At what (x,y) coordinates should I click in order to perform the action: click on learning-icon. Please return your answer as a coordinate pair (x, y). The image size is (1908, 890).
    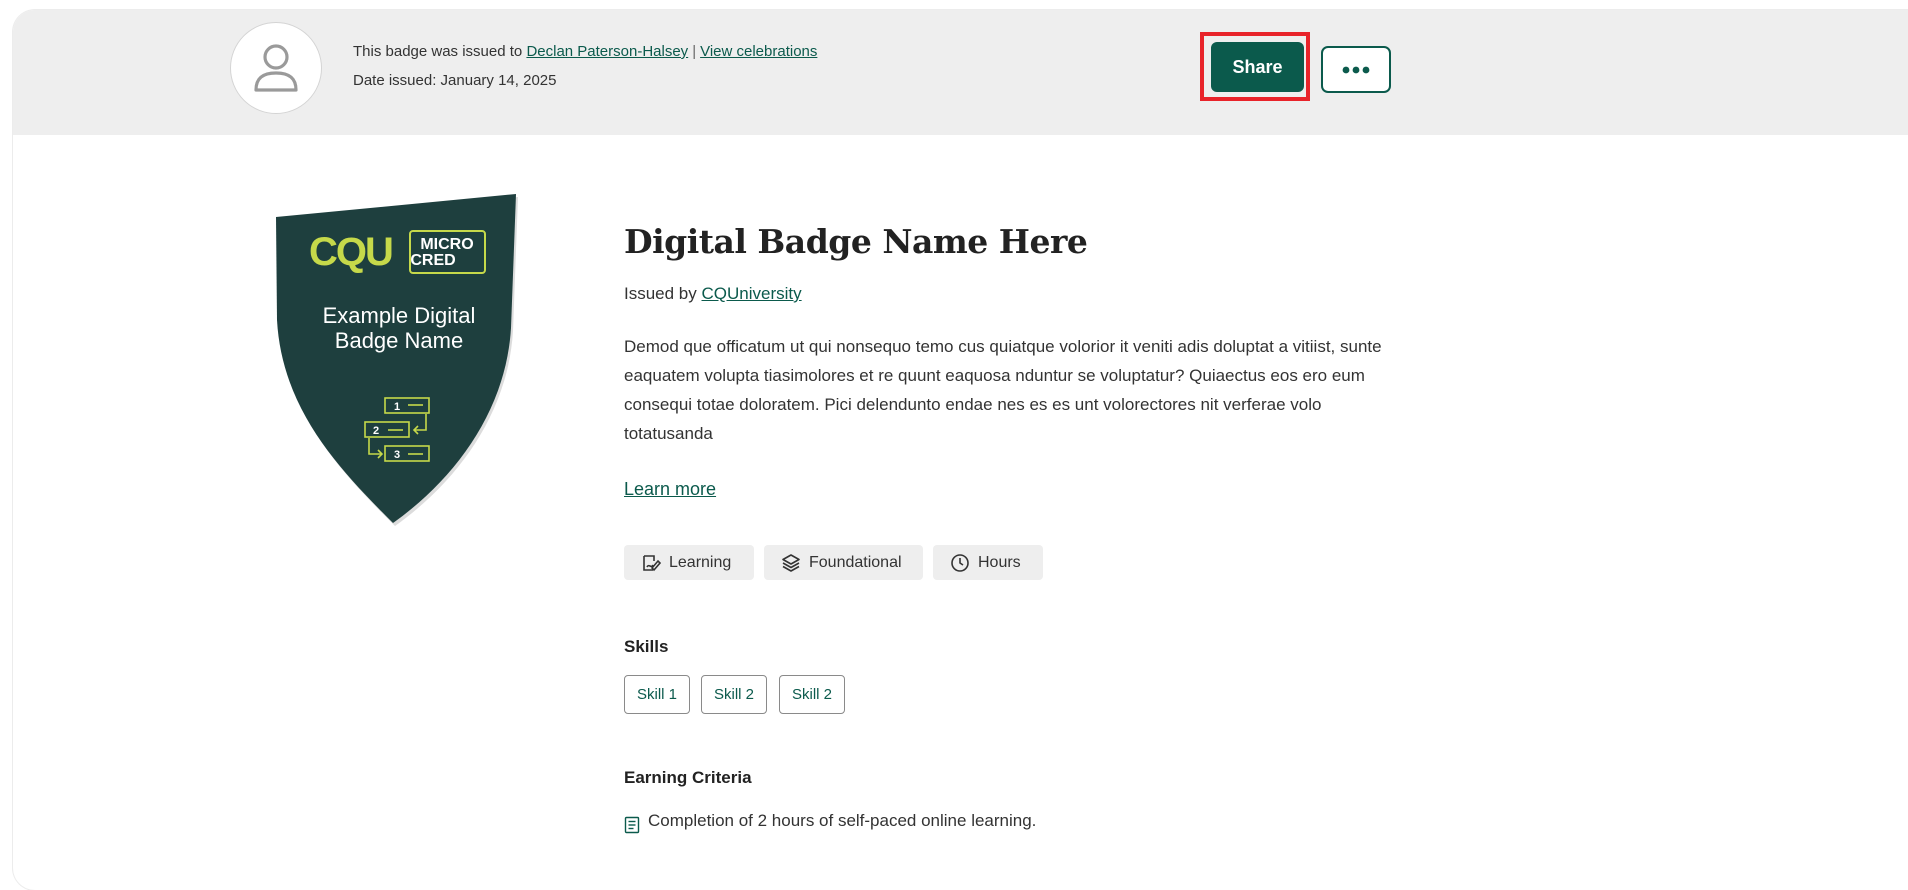
    Looking at the image, I should click on (652, 562).